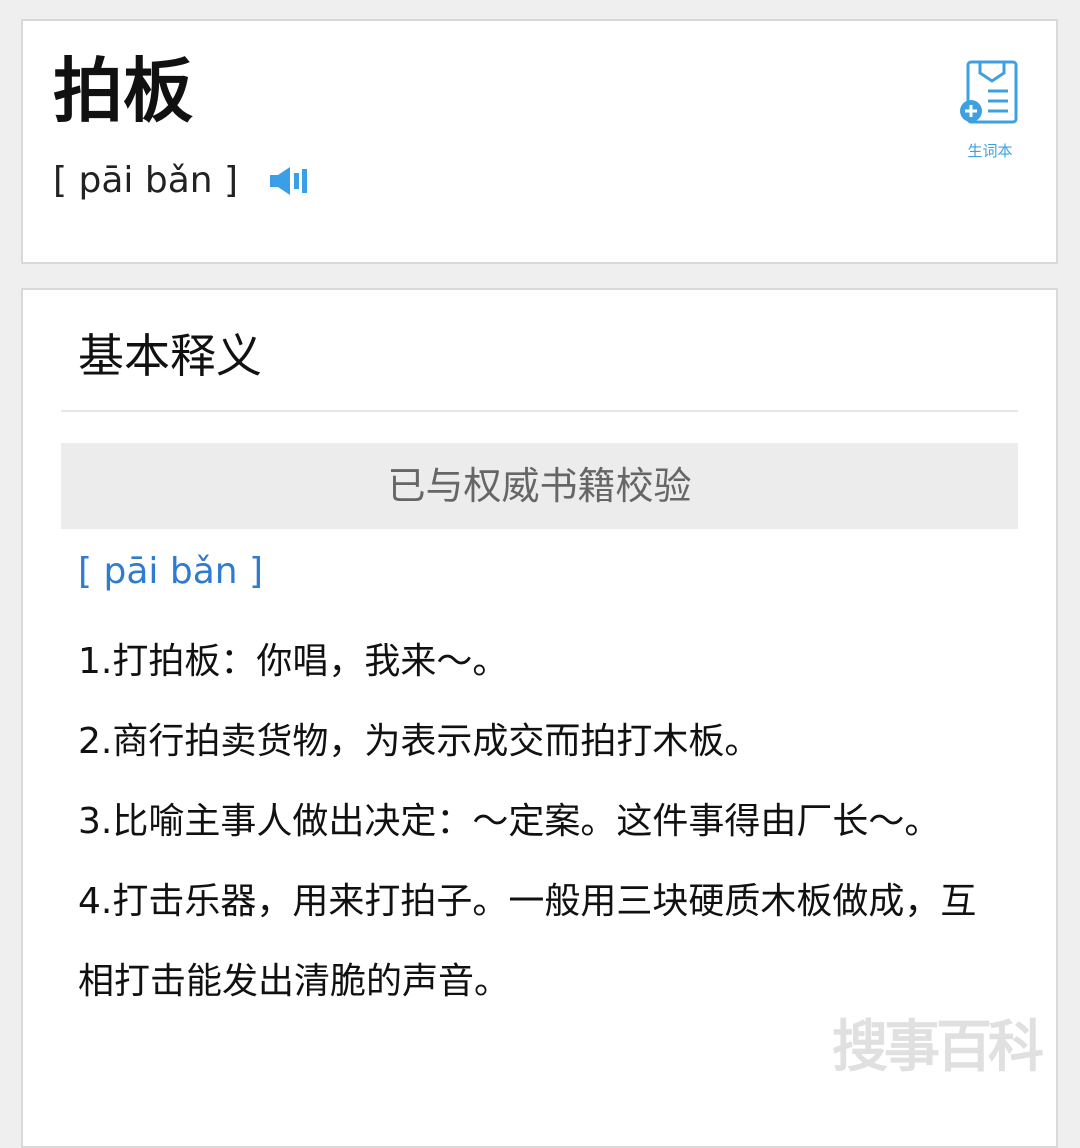 This screenshot has height=1148, width=1080. I want to click on definition-item: 4.打击乐器，用来打拍子。一般用三块硬质木板做成，互相打击能发出清脆的声音。, so click(527, 941).